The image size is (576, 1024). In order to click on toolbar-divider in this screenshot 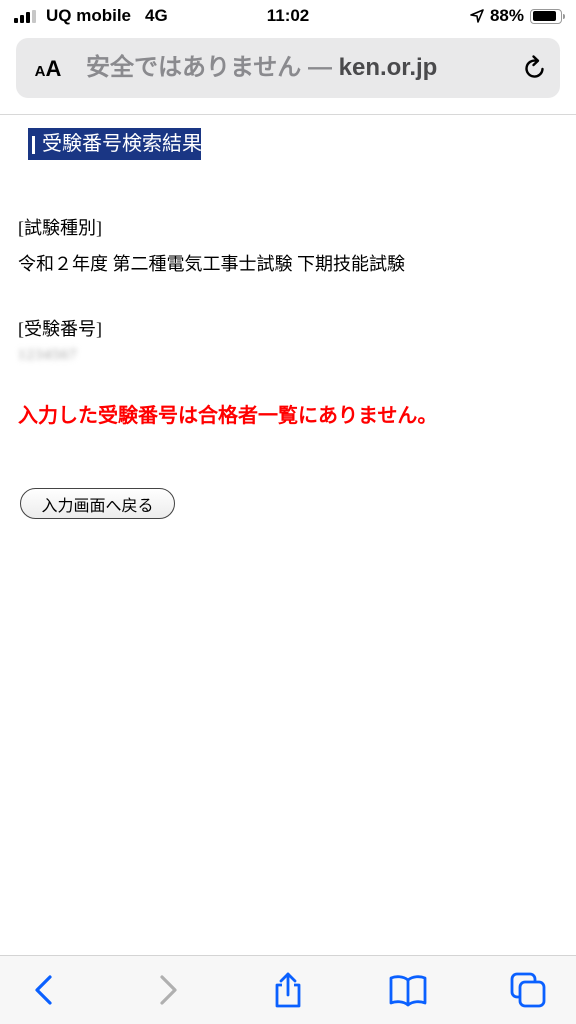, I will do `click(288, 114)`.